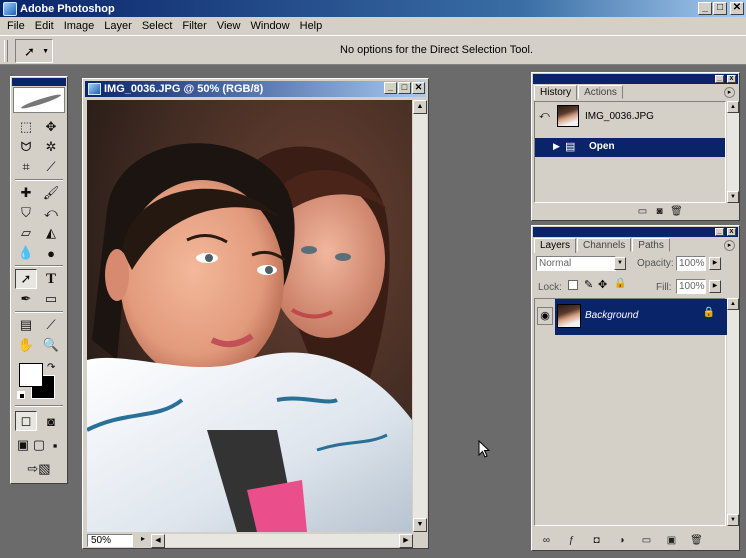  I want to click on marquee-tool-icon: ⬚, so click(26, 127).